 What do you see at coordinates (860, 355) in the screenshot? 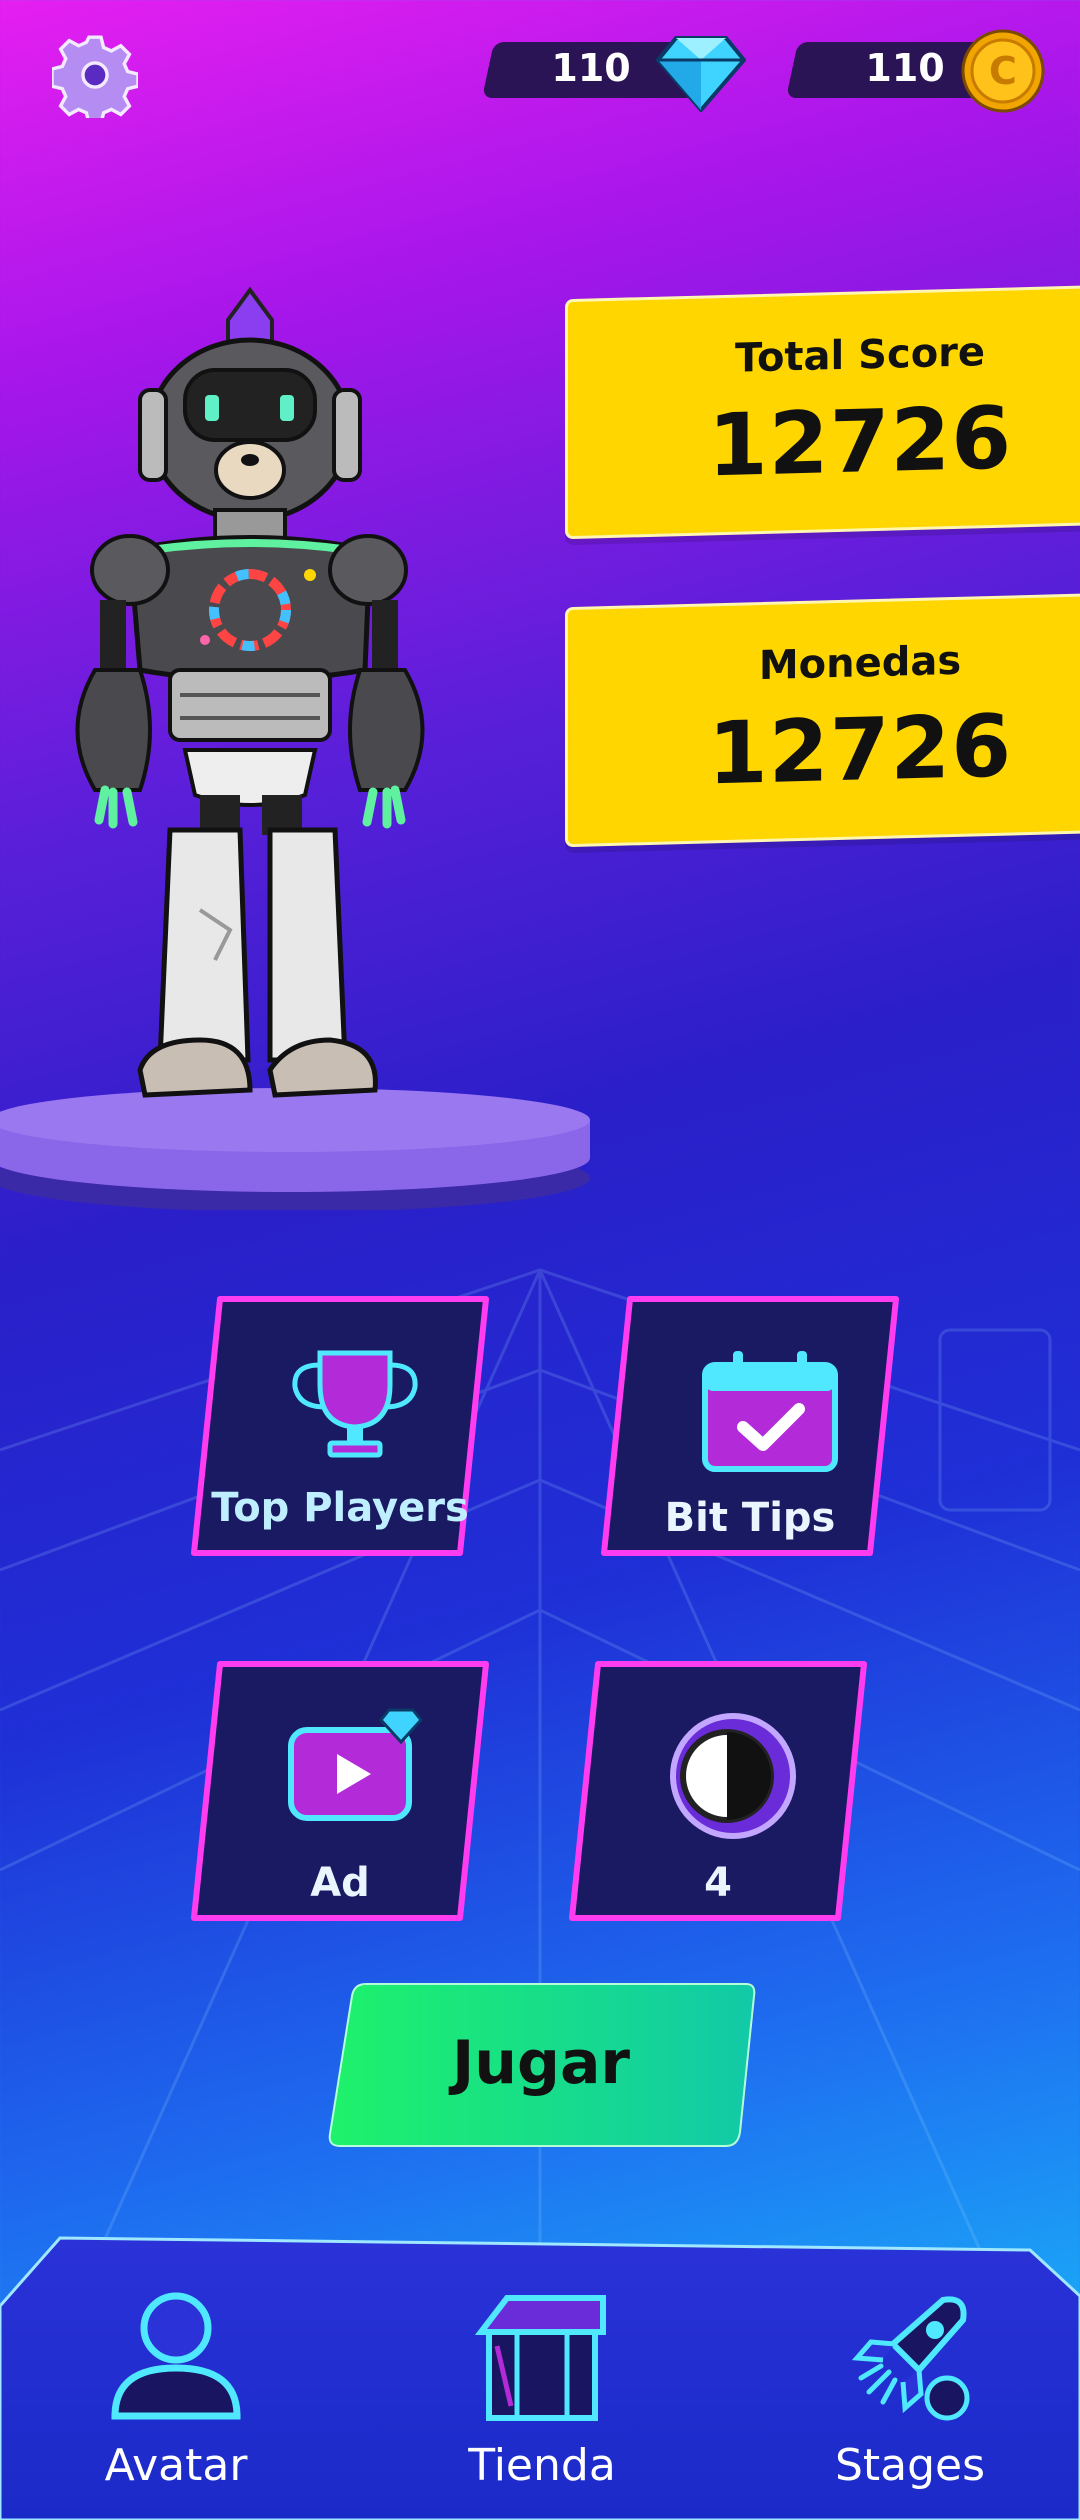
I see `total-score-label: Total Score` at bounding box center [860, 355].